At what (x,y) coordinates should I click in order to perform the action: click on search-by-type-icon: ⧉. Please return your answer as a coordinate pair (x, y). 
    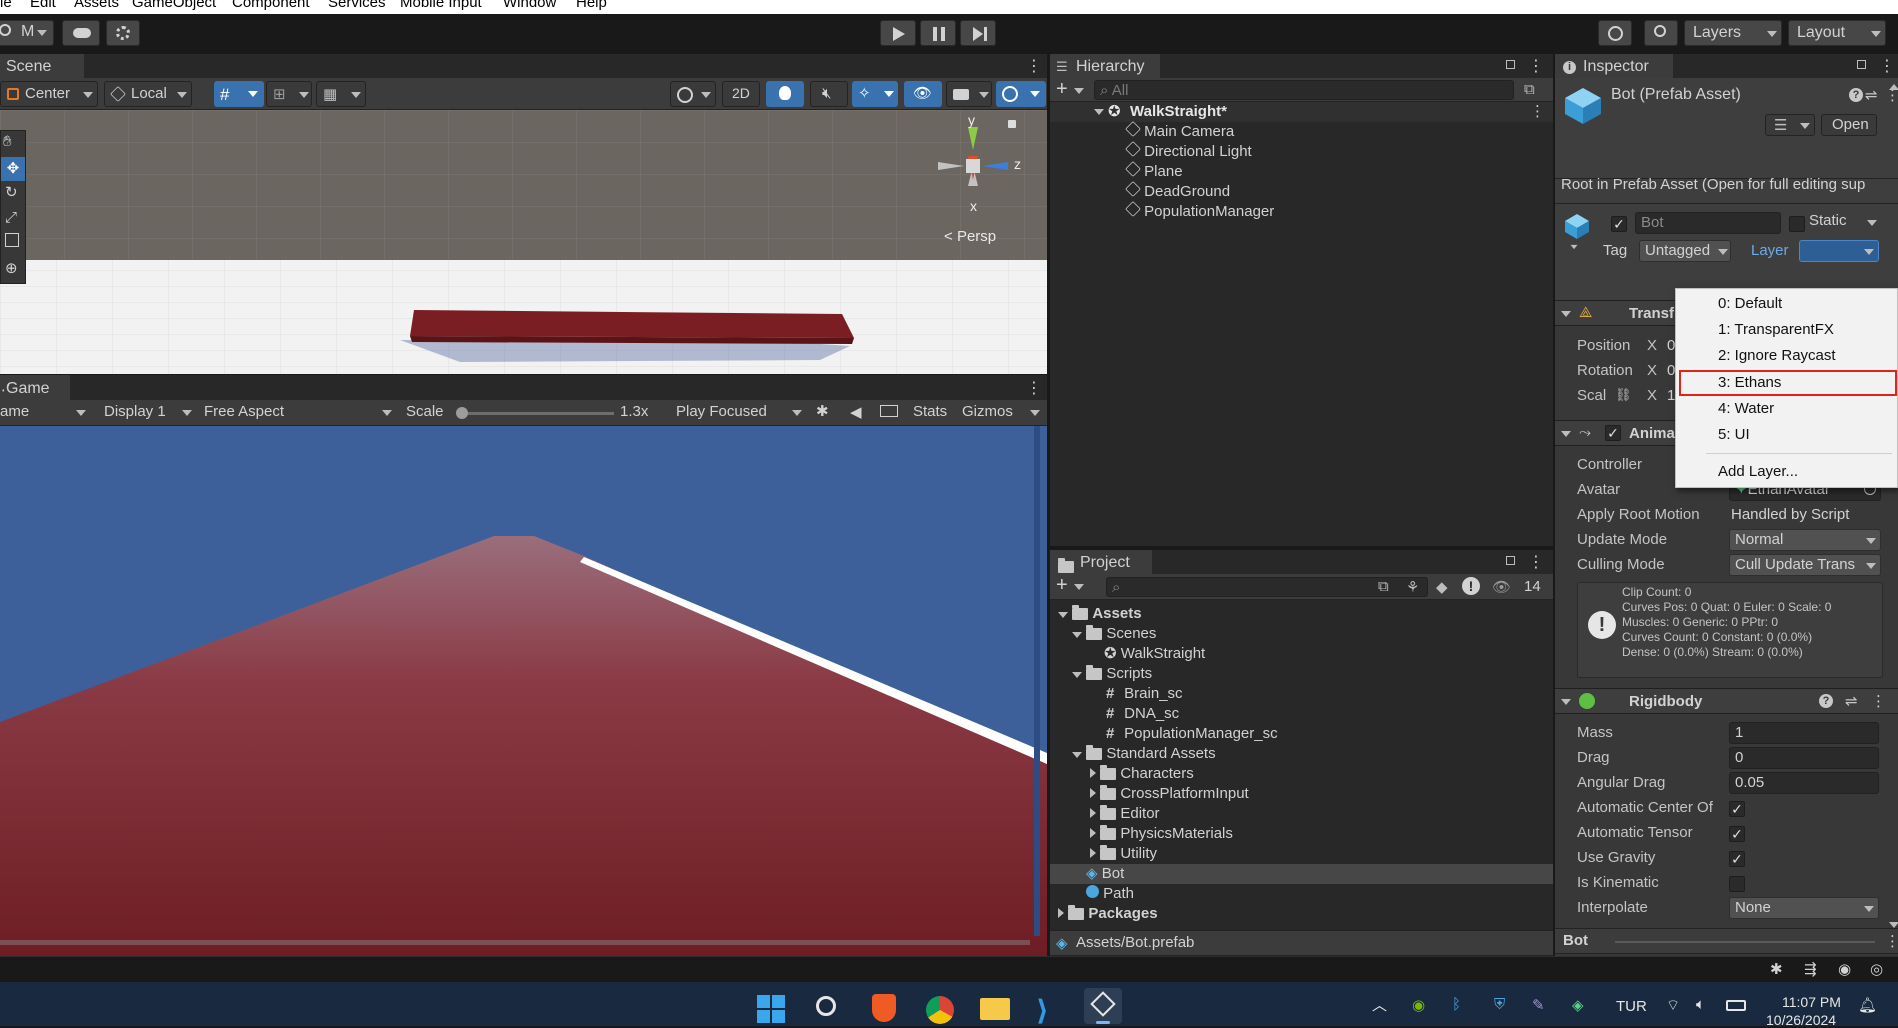
    Looking at the image, I should click on (1383, 586).